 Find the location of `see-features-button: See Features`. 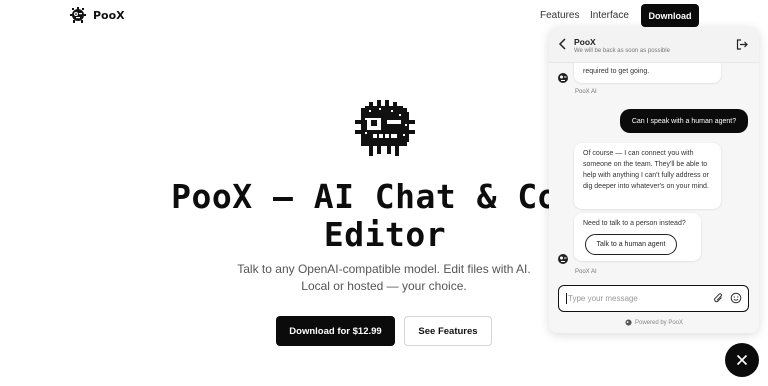

see-features-button: See Features is located at coordinates (448, 331).